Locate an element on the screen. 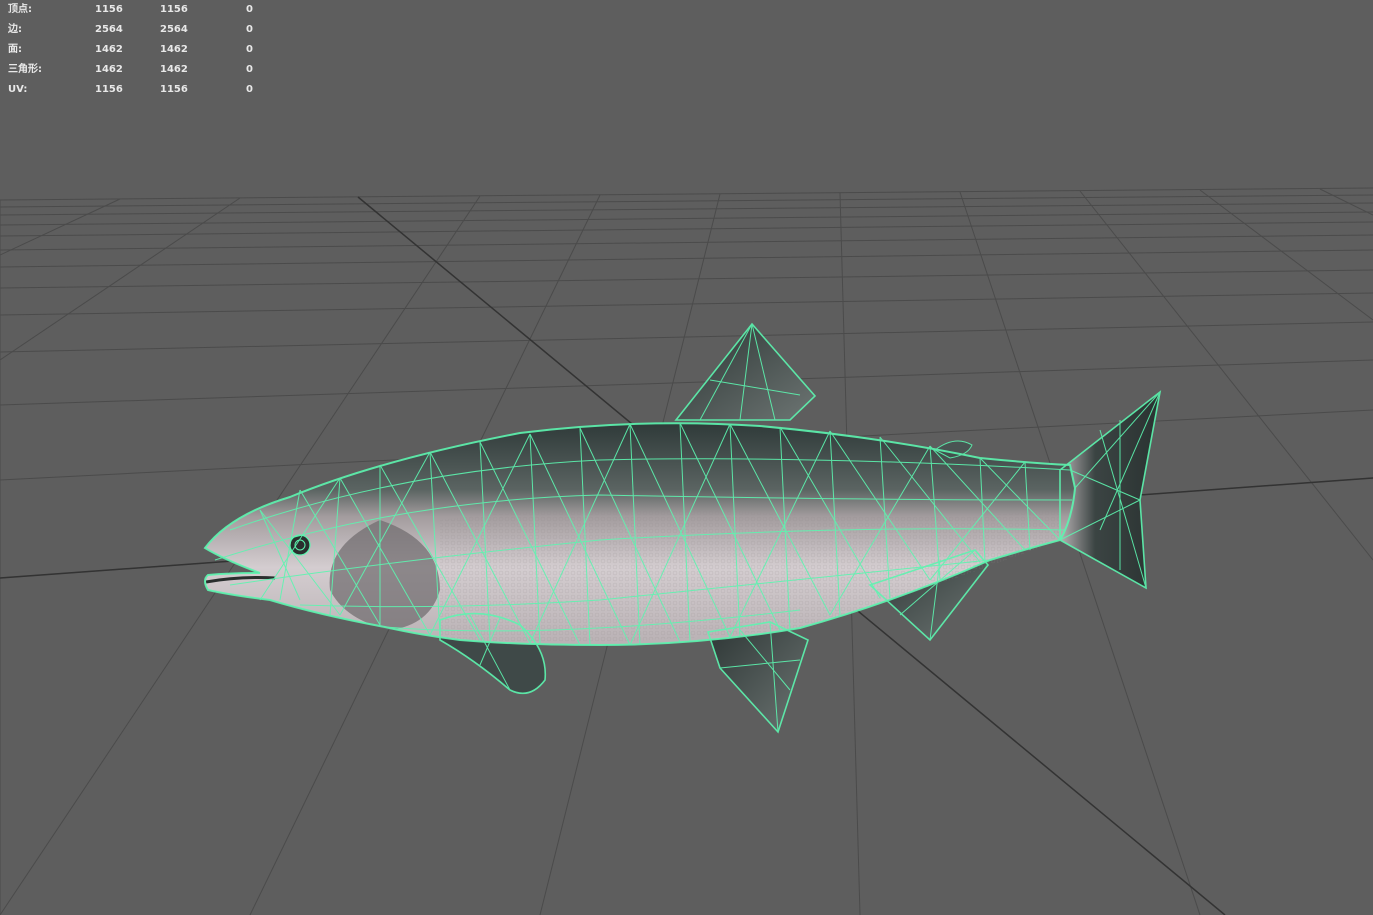 This screenshot has width=1373, height=915. hud-label: 边: is located at coordinates (15, 29).